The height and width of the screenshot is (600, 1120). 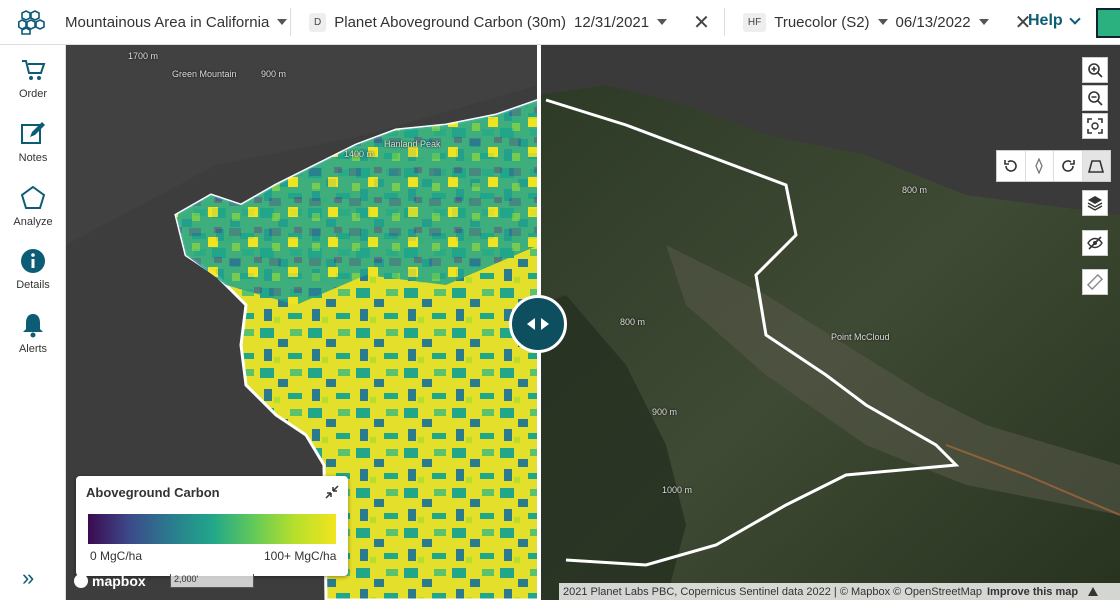 I want to click on improve-map-link: Improve this map, so click(x=1032, y=592).